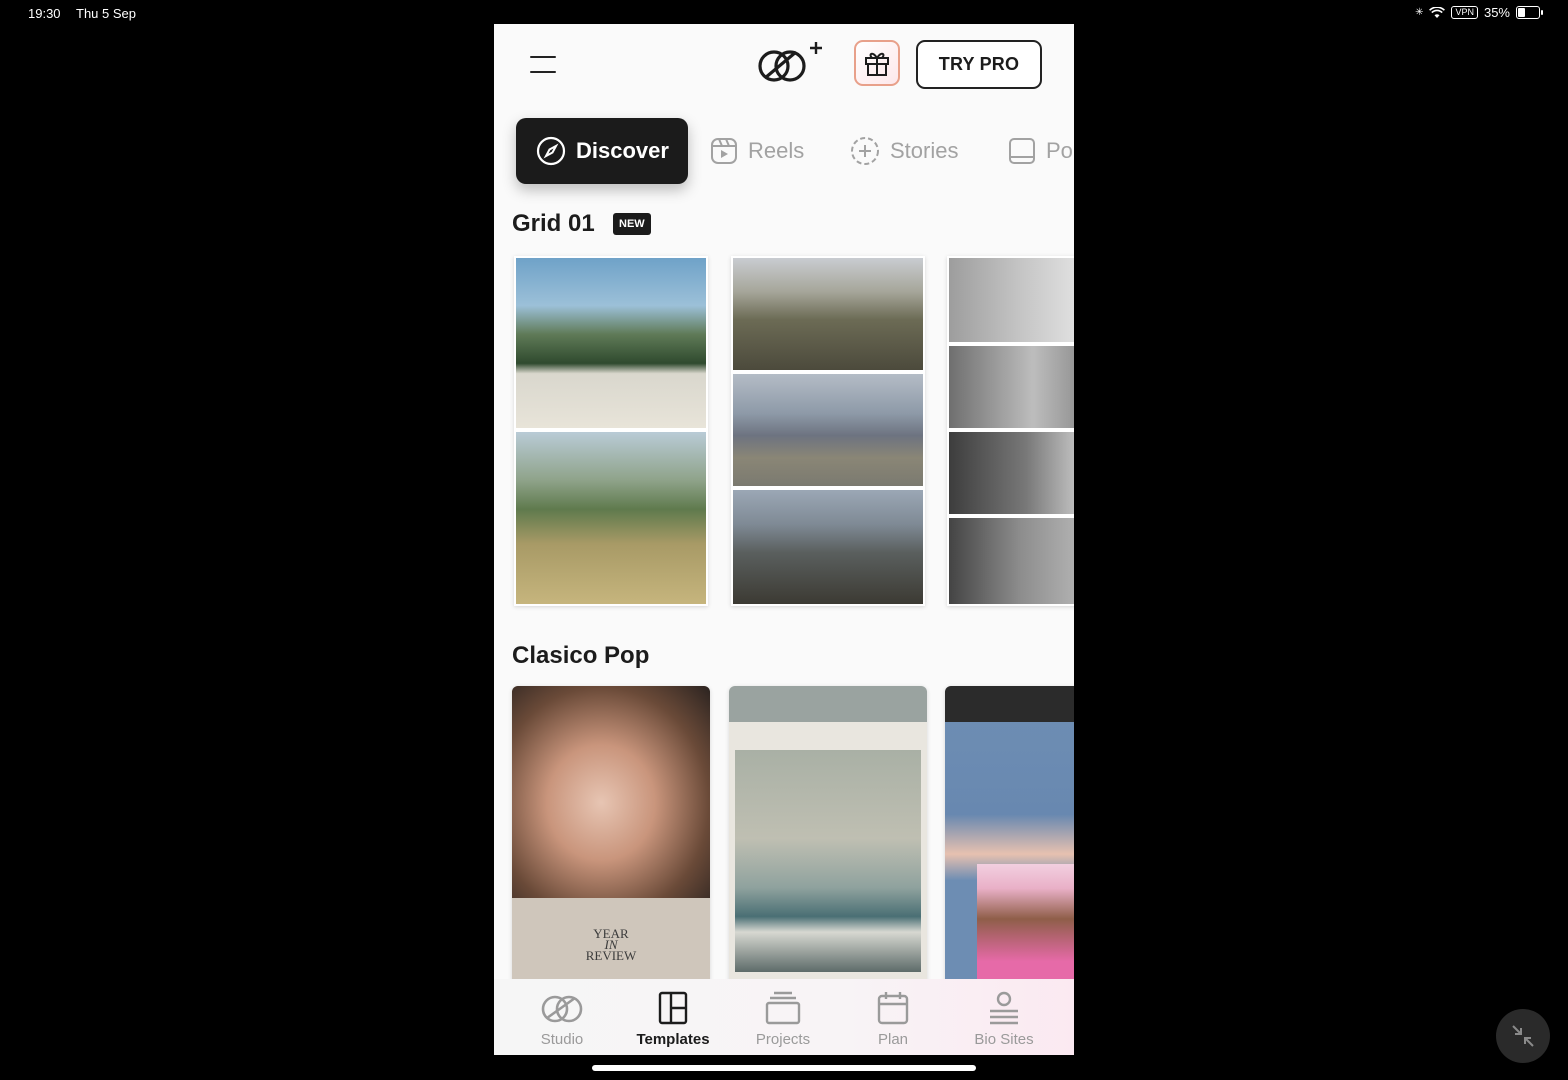 This screenshot has height=1080, width=1568. What do you see at coordinates (776, 150) in the screenshot?
I see `tab-label: Reels` at bounding box center [776, 150].